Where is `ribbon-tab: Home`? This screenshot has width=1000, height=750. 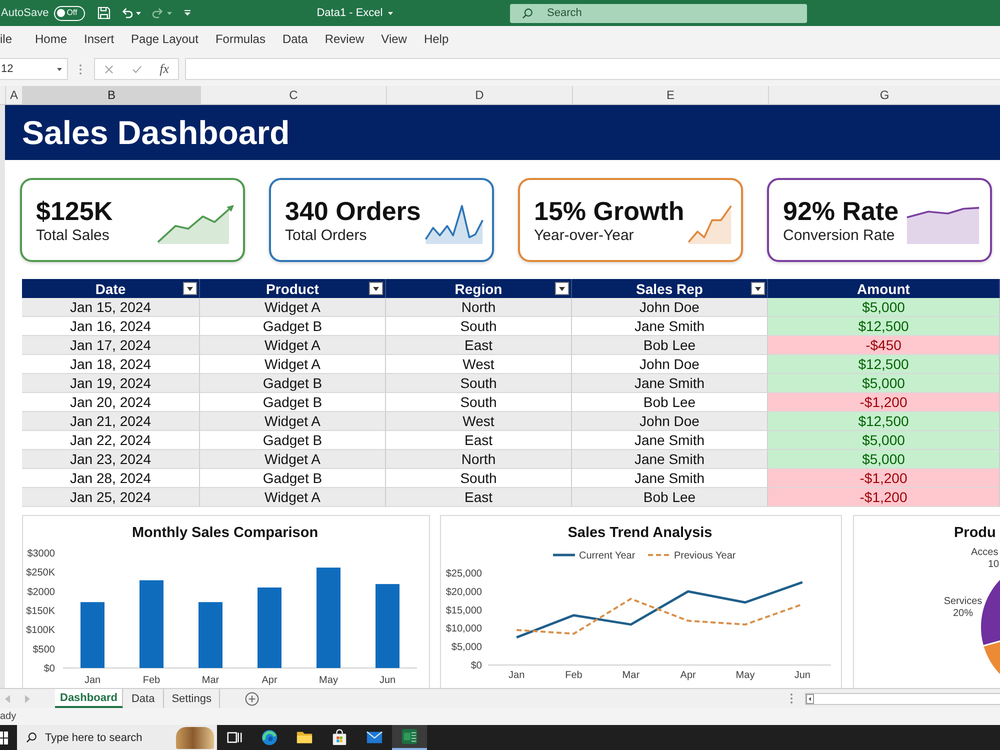
ribbon-tab: Home is located at coordinates (51, 39).